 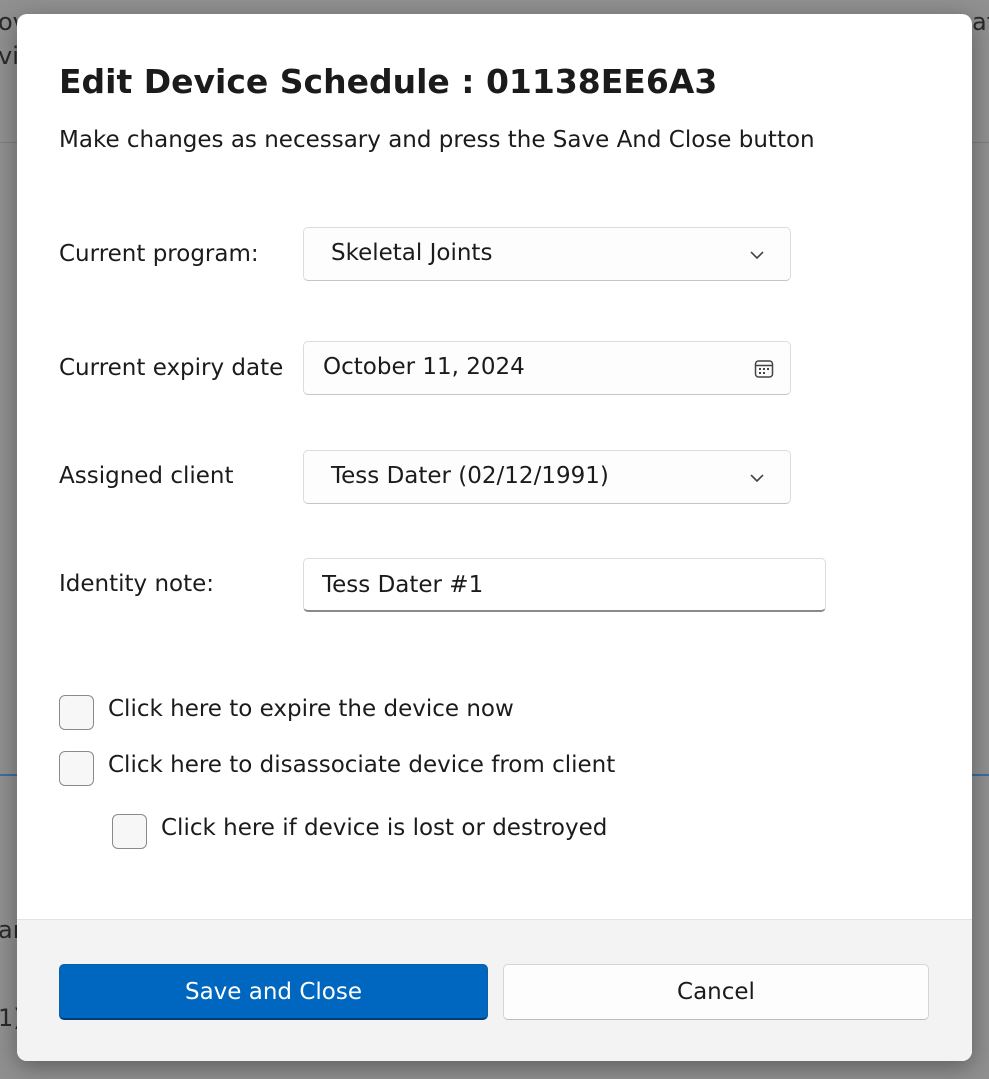 I want to click on current-program-dropdown: Skeletal Joints, so click(x=547, y=254).